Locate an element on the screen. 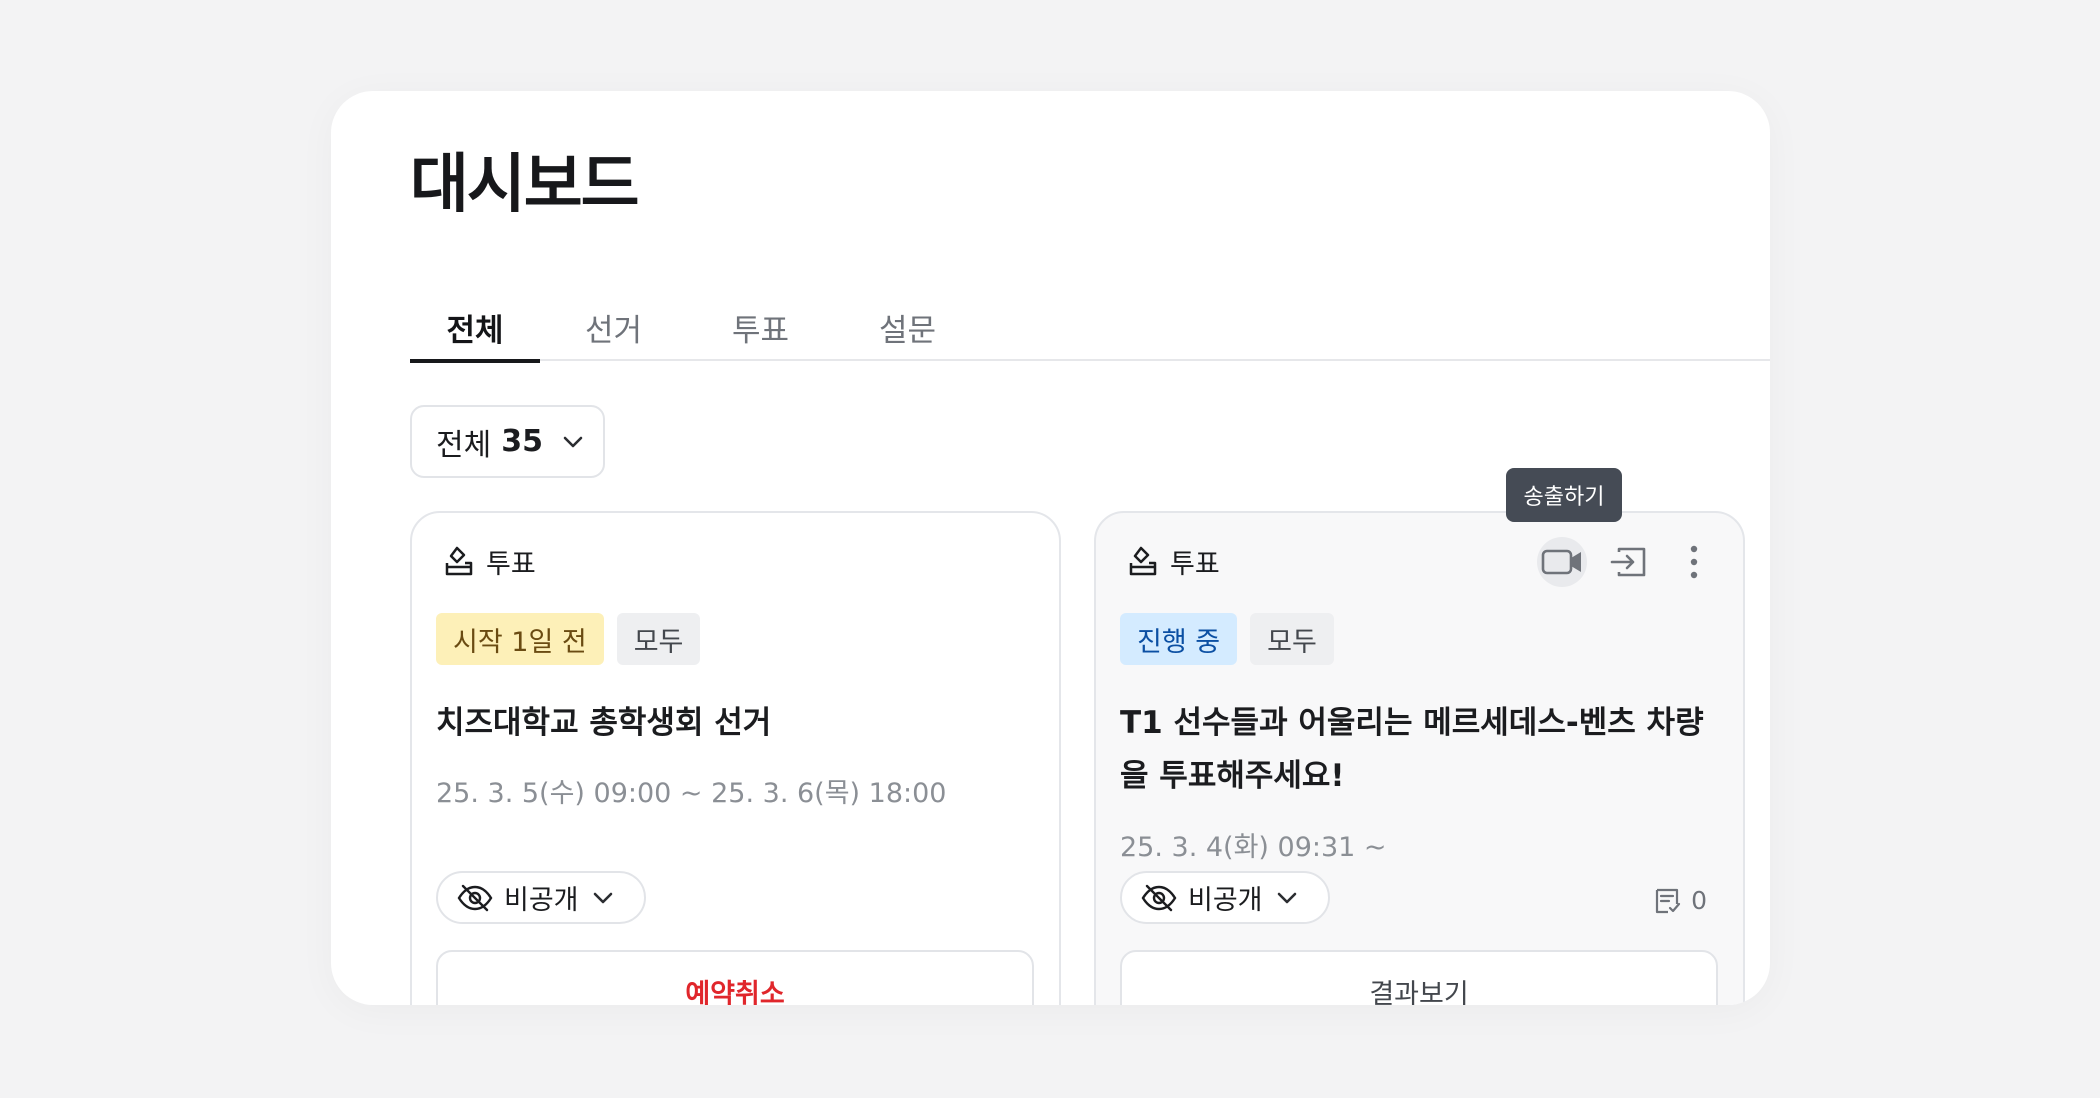  enter-icon is located at coordinates (1628, 562).